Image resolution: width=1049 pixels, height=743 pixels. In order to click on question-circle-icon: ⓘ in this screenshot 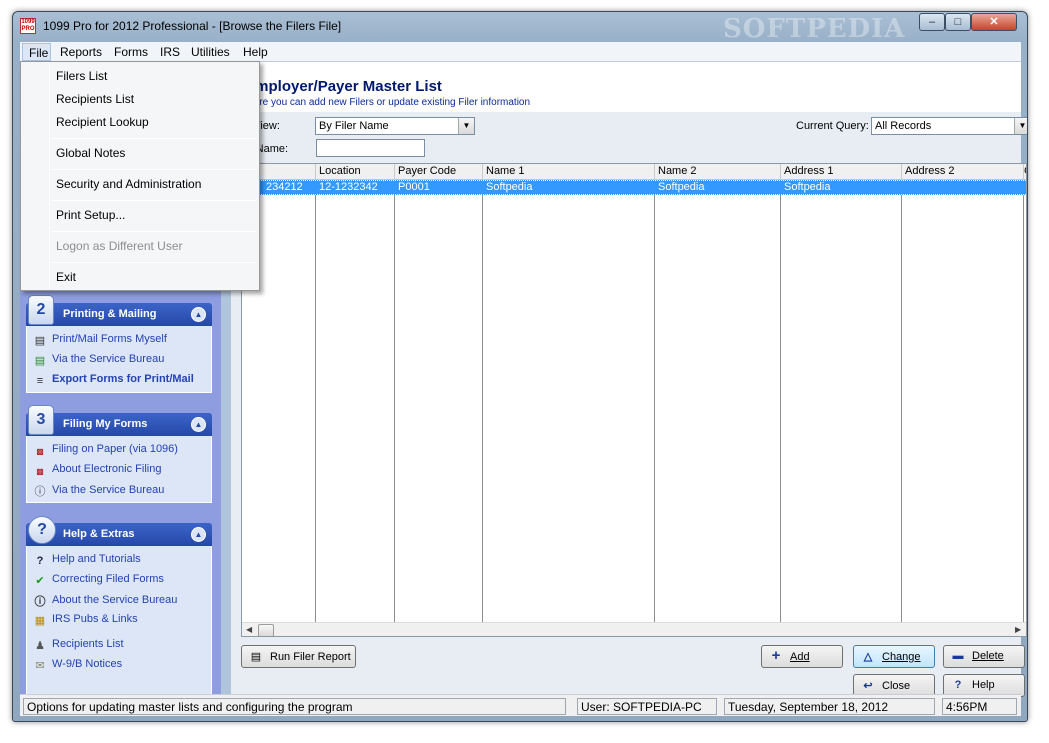, I will do `click(40, 602)`.